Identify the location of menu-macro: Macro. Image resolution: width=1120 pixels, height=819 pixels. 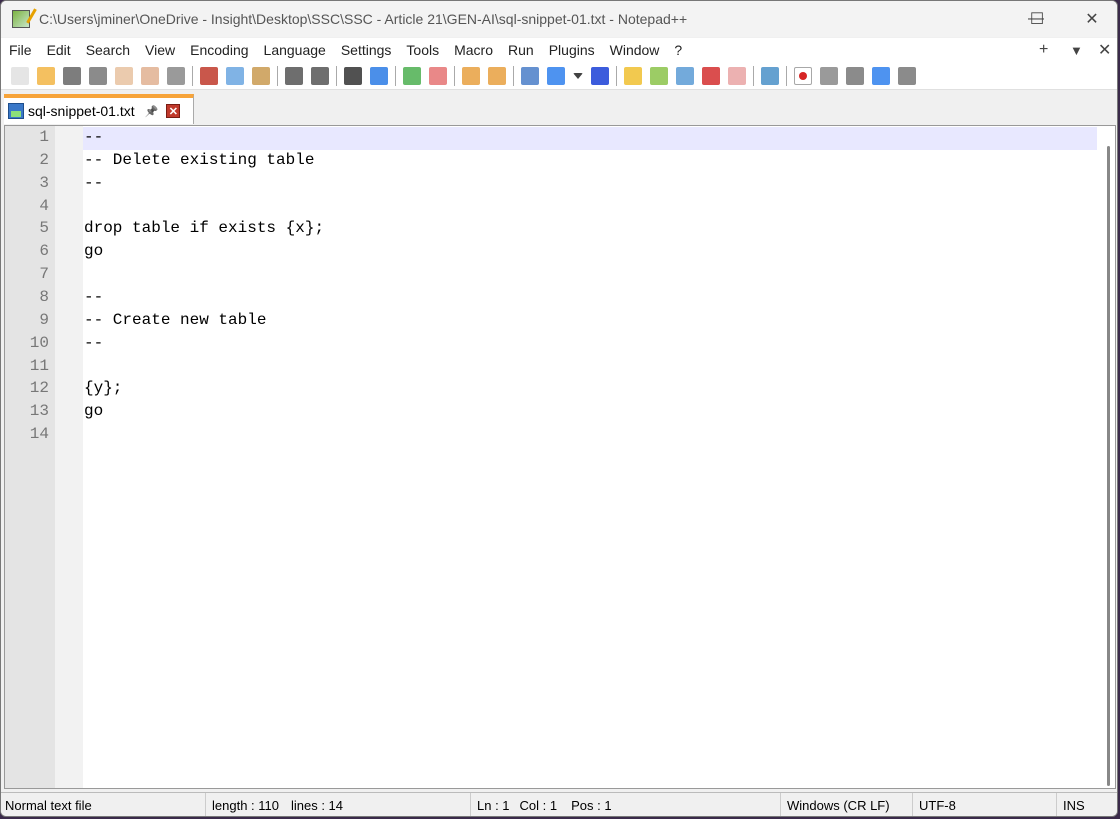
(473, 50).